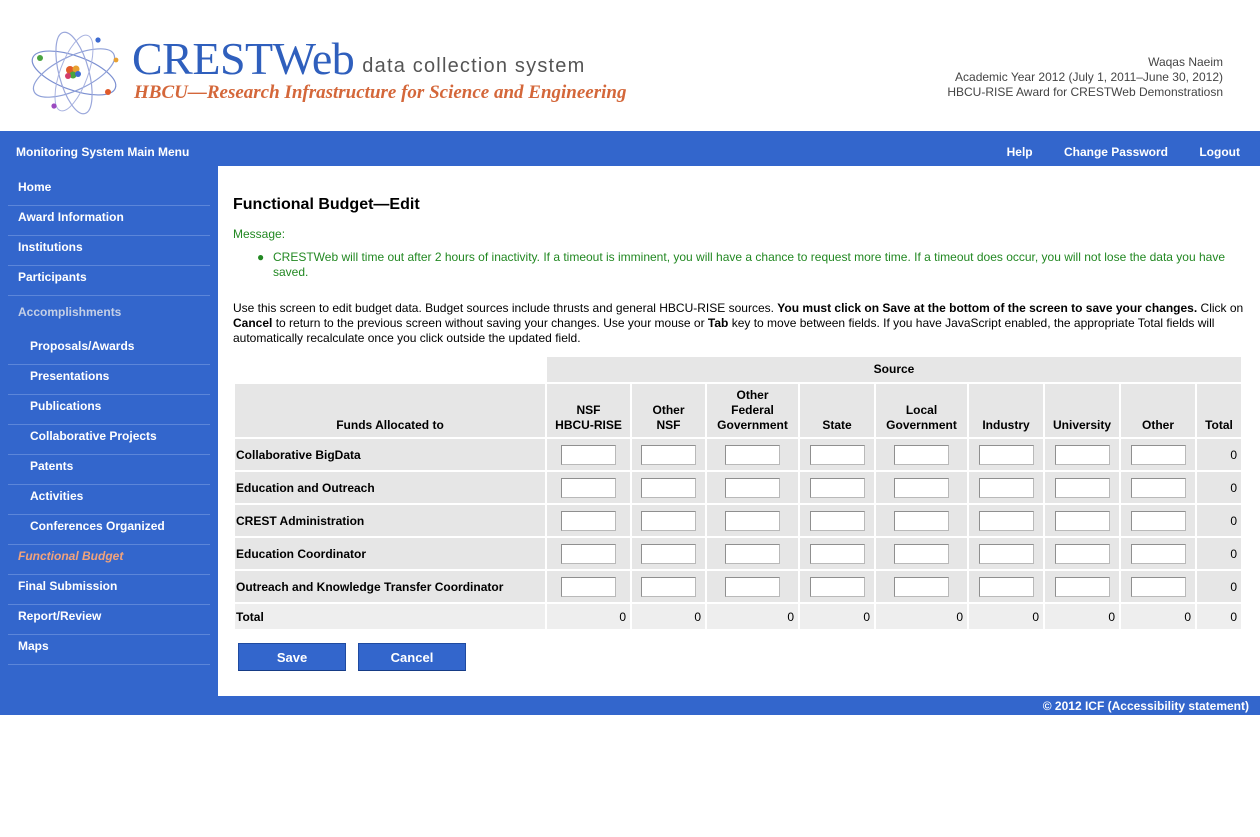 Image resolution: width=1260 pixels, height=837 pixels. Describe the element at coordinates (358, 59) in the screenshot. I see `brand: CRESTWeb data collection system` at that location.